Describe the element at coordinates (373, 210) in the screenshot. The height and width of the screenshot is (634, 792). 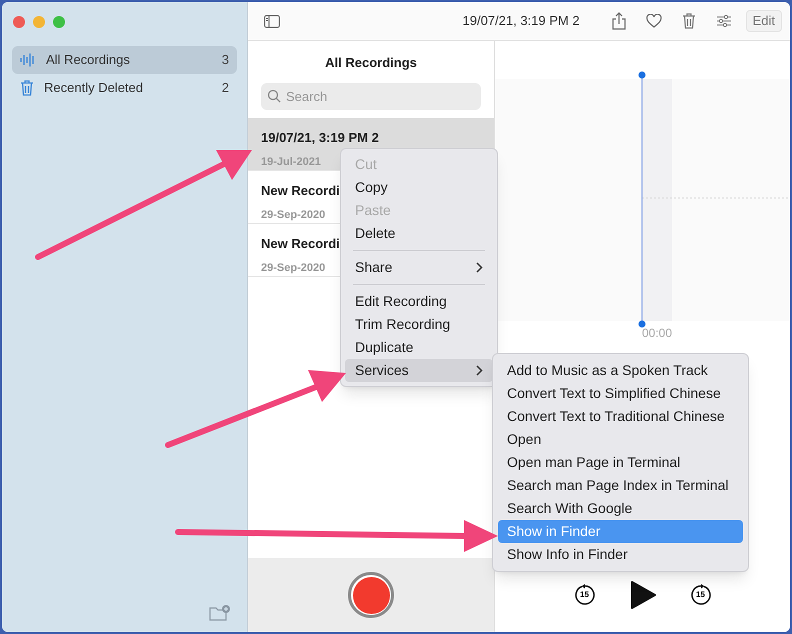
I see `menu-item: Paste` at that location.